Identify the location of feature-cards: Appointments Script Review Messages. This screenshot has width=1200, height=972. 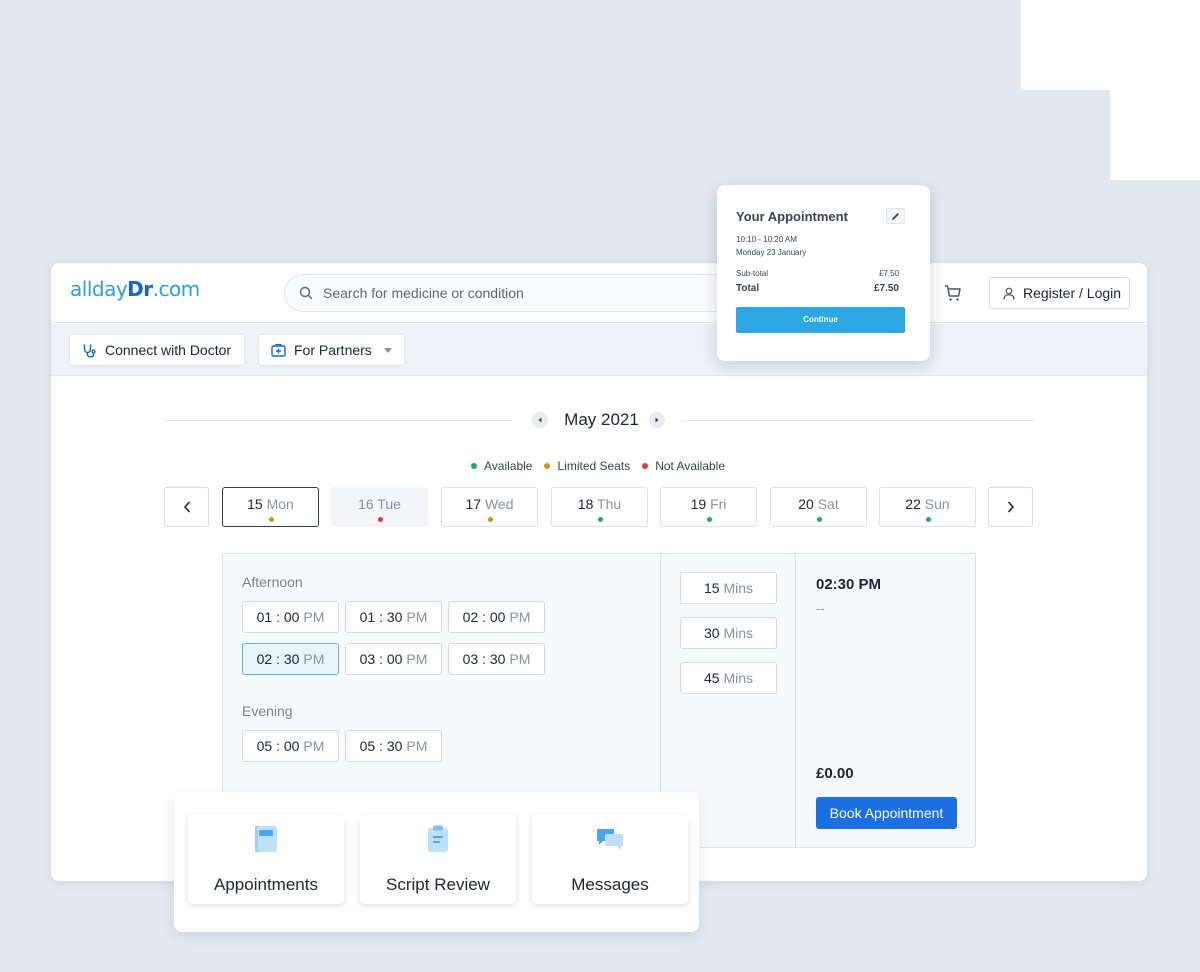
(436, 862).